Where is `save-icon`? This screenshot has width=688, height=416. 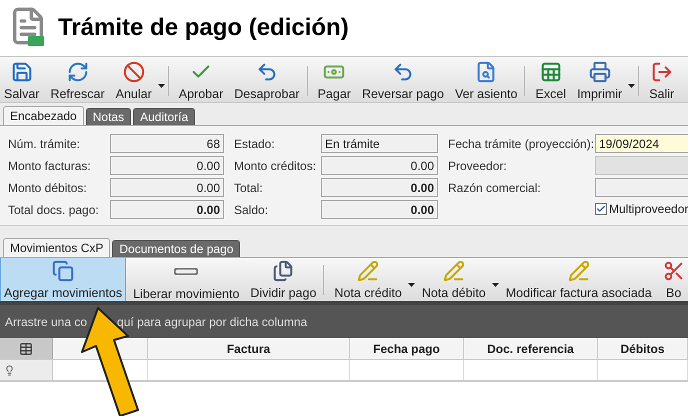 save-icon is located at coordinates (21, 72).